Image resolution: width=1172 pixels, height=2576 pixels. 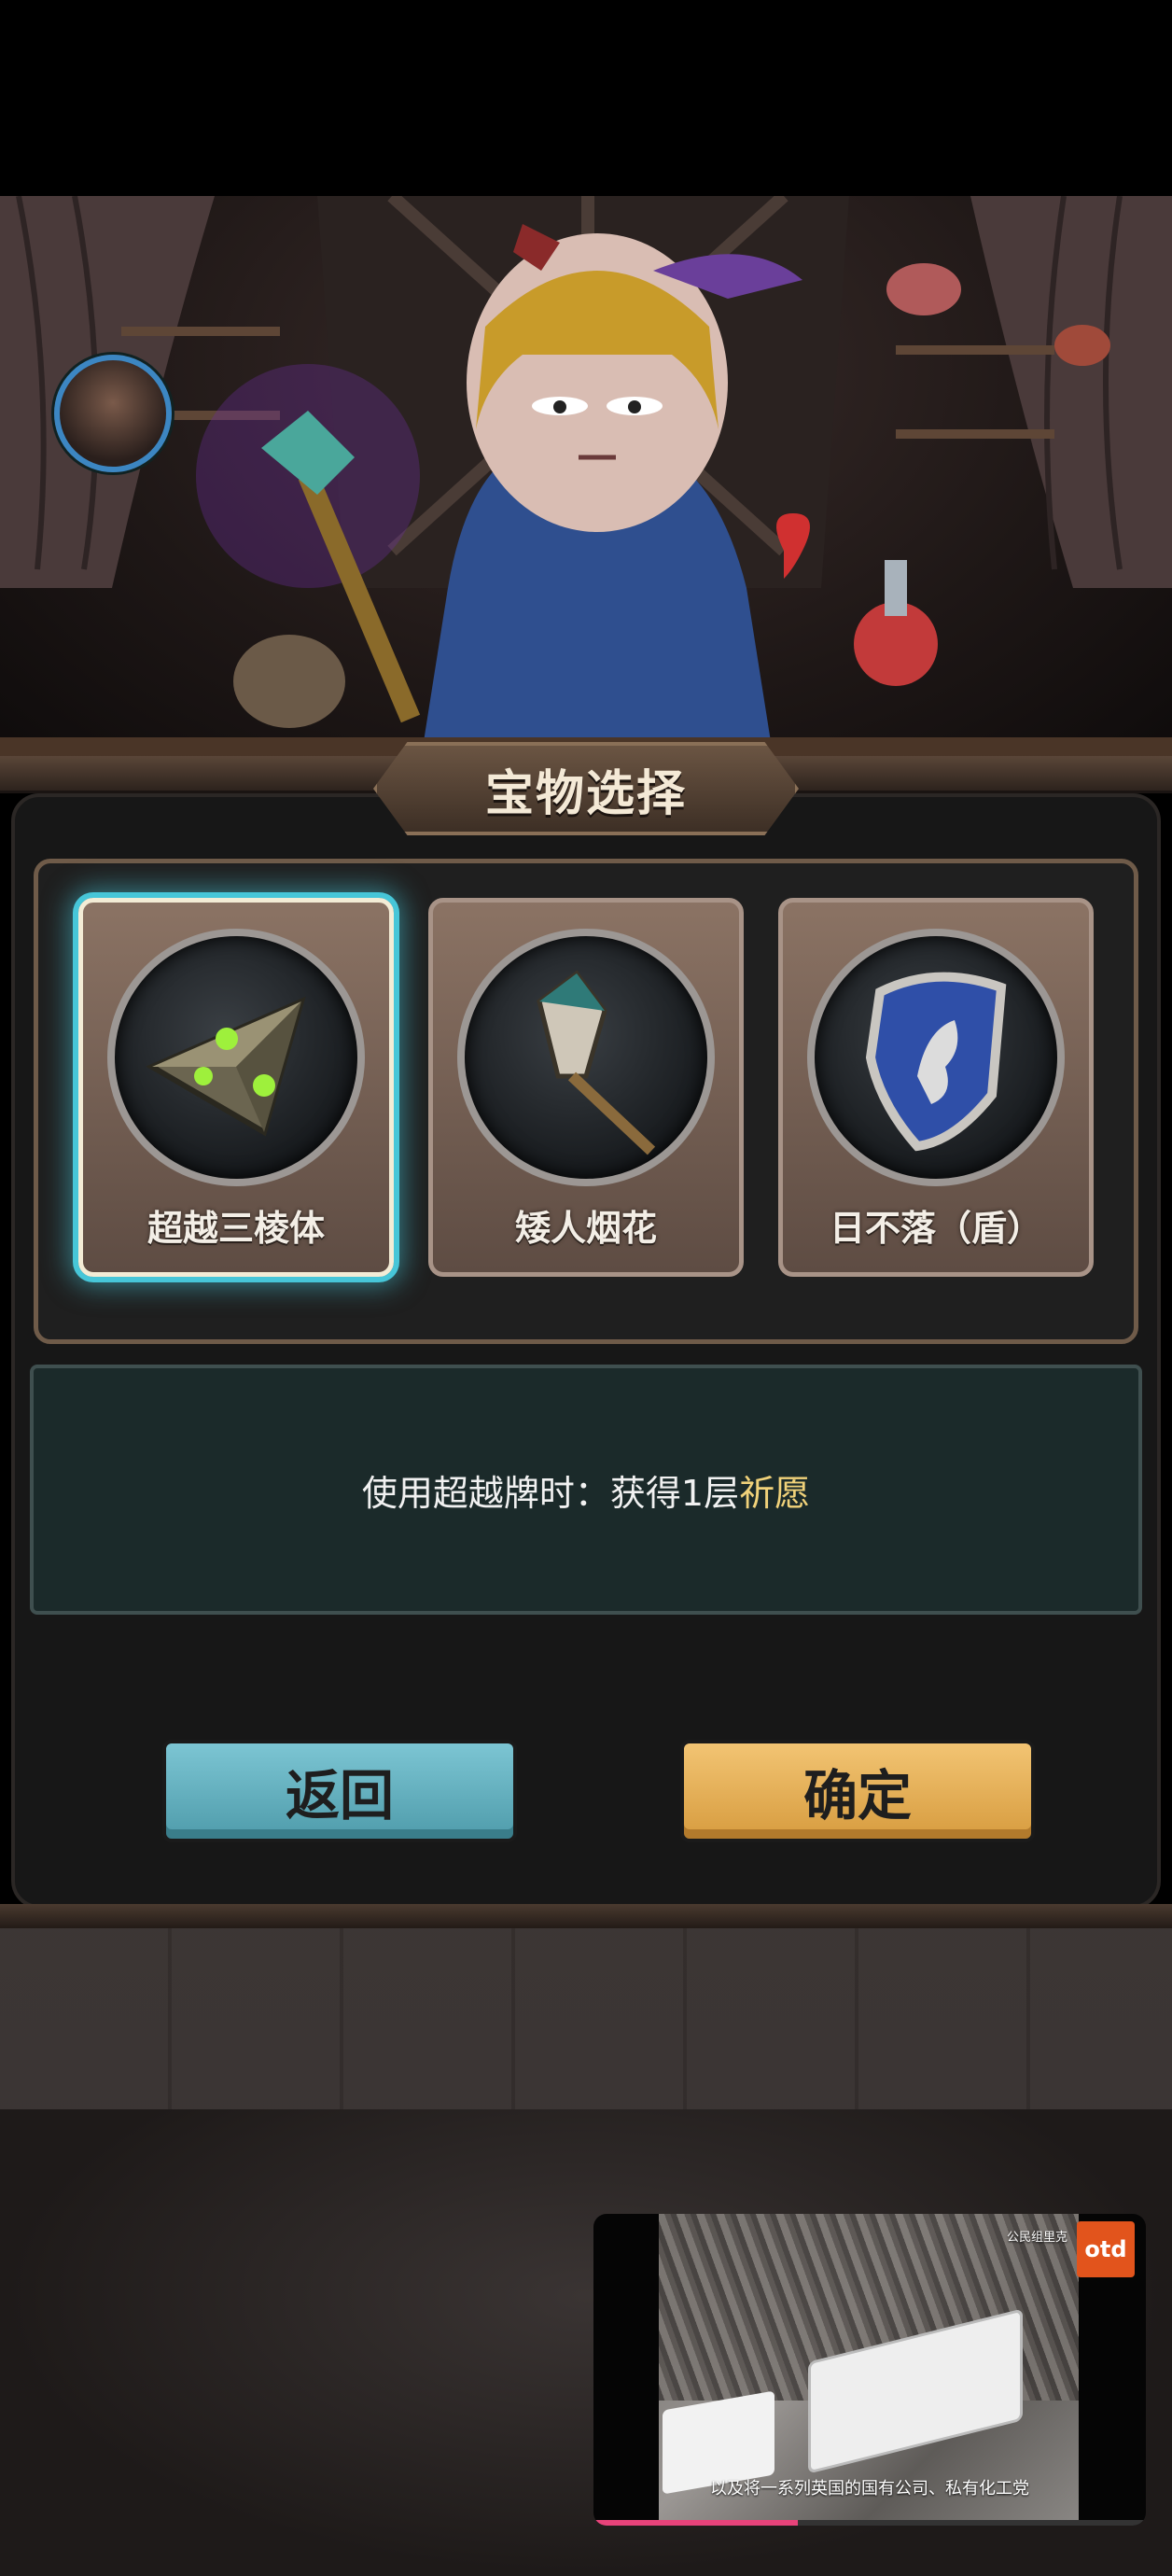 What do you see at coordinates (339, 1791) in the screenshot?
I see `back-button: 返回` at bounding box center [339, 1791].